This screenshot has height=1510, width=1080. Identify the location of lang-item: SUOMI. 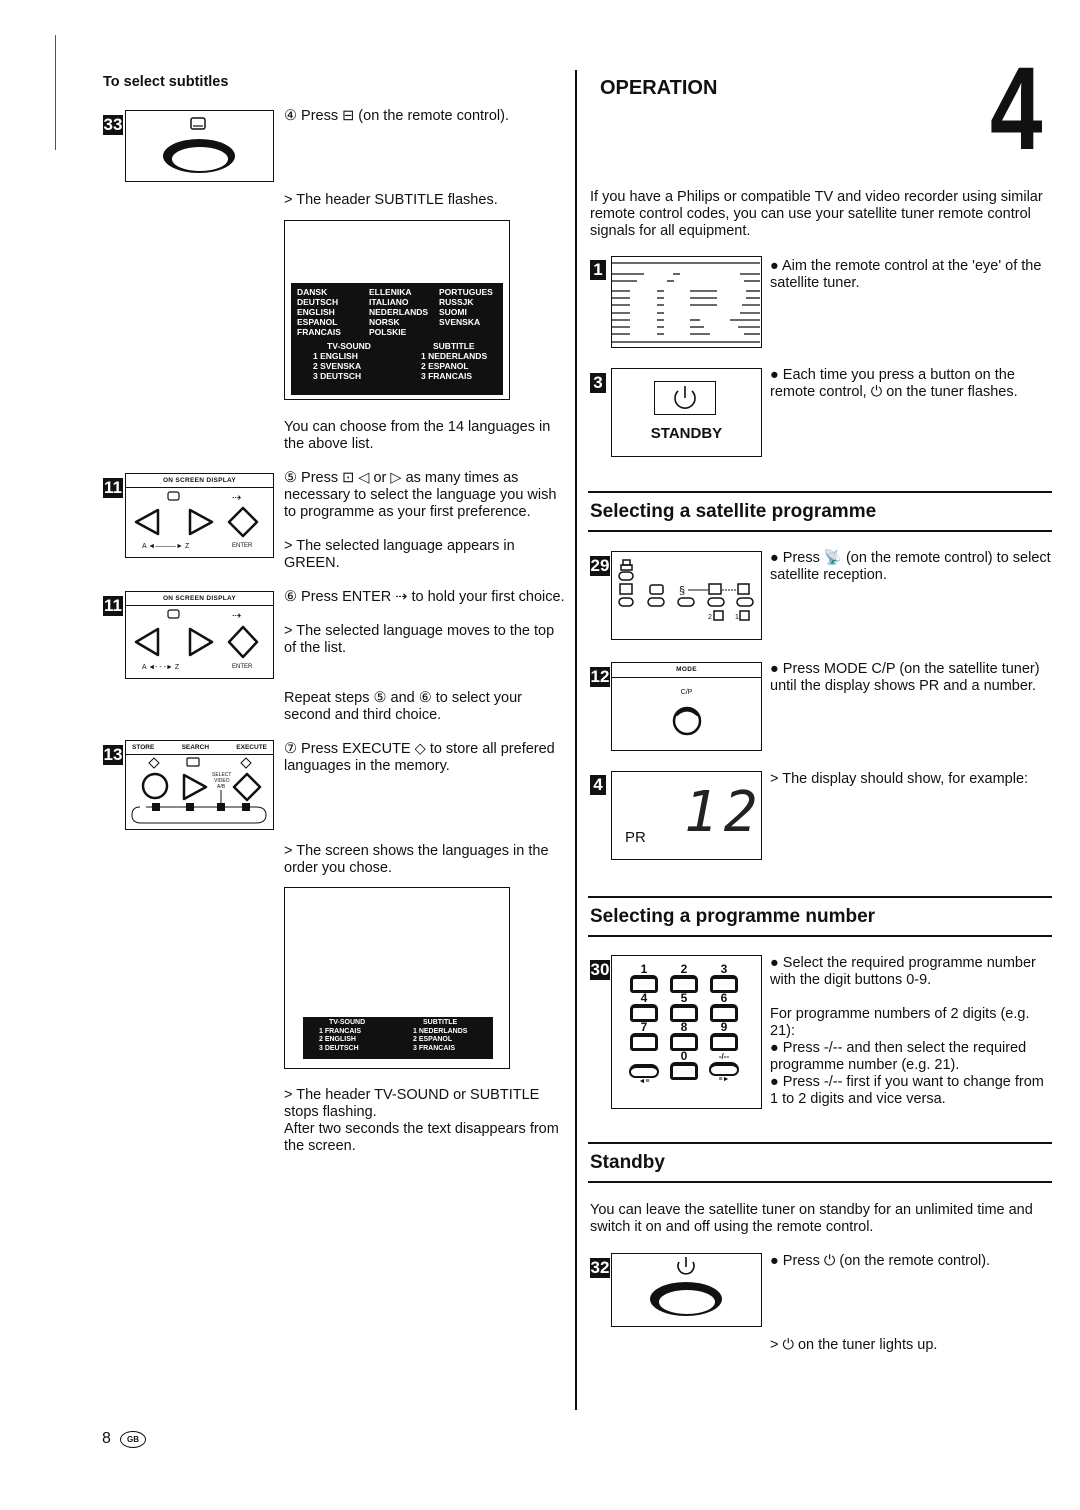
(453, 312).